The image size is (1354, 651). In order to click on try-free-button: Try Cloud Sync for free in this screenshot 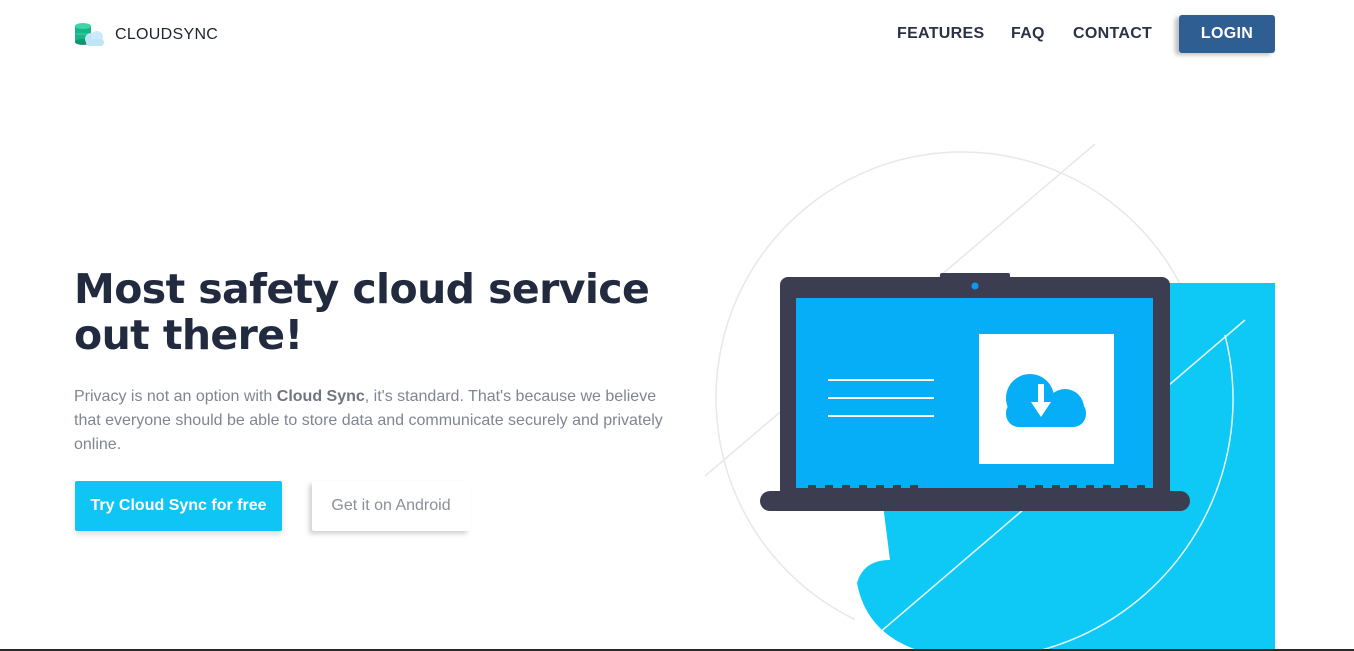, I will do `click(178, 506)`.